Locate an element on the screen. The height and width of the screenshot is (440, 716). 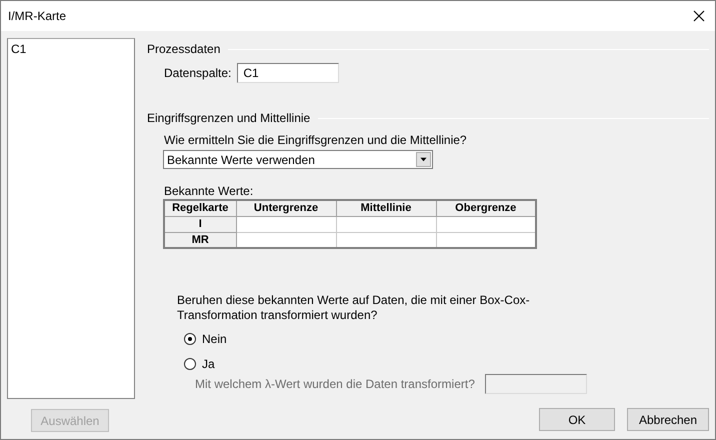
radio-button: Ja is located at coordinates (446, 364).